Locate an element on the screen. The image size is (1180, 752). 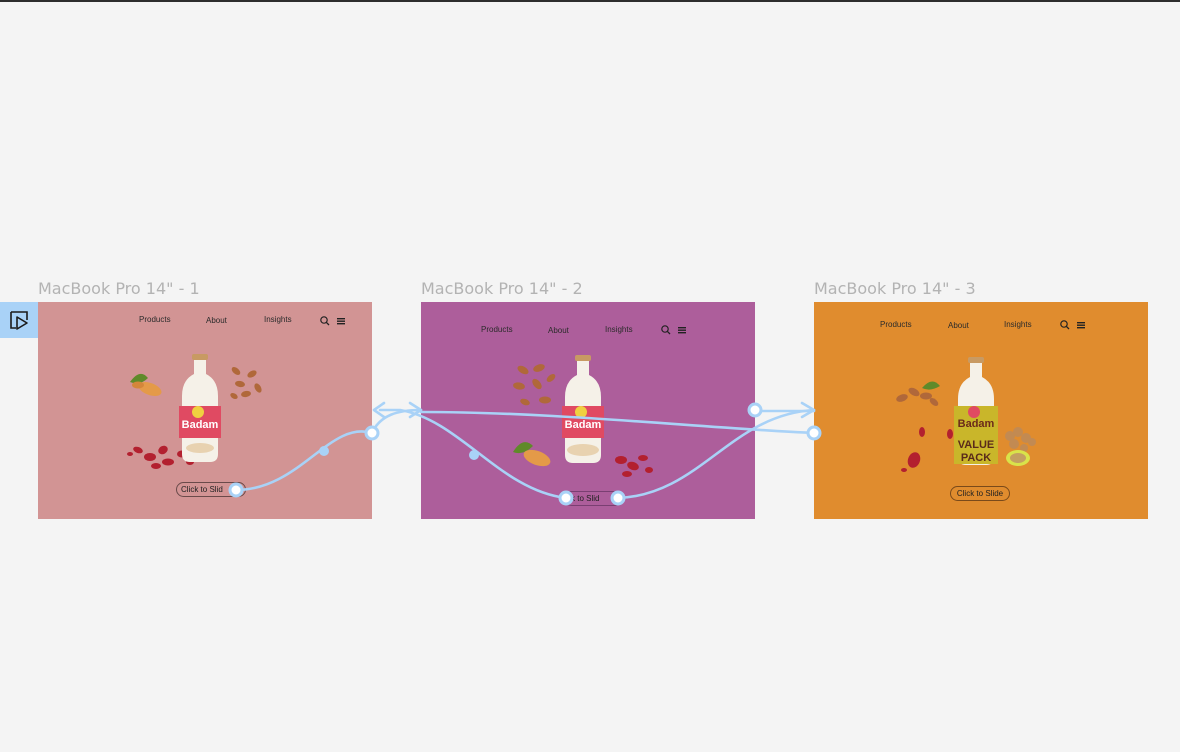
flow-start-badge is located at coordinates (19, 320).